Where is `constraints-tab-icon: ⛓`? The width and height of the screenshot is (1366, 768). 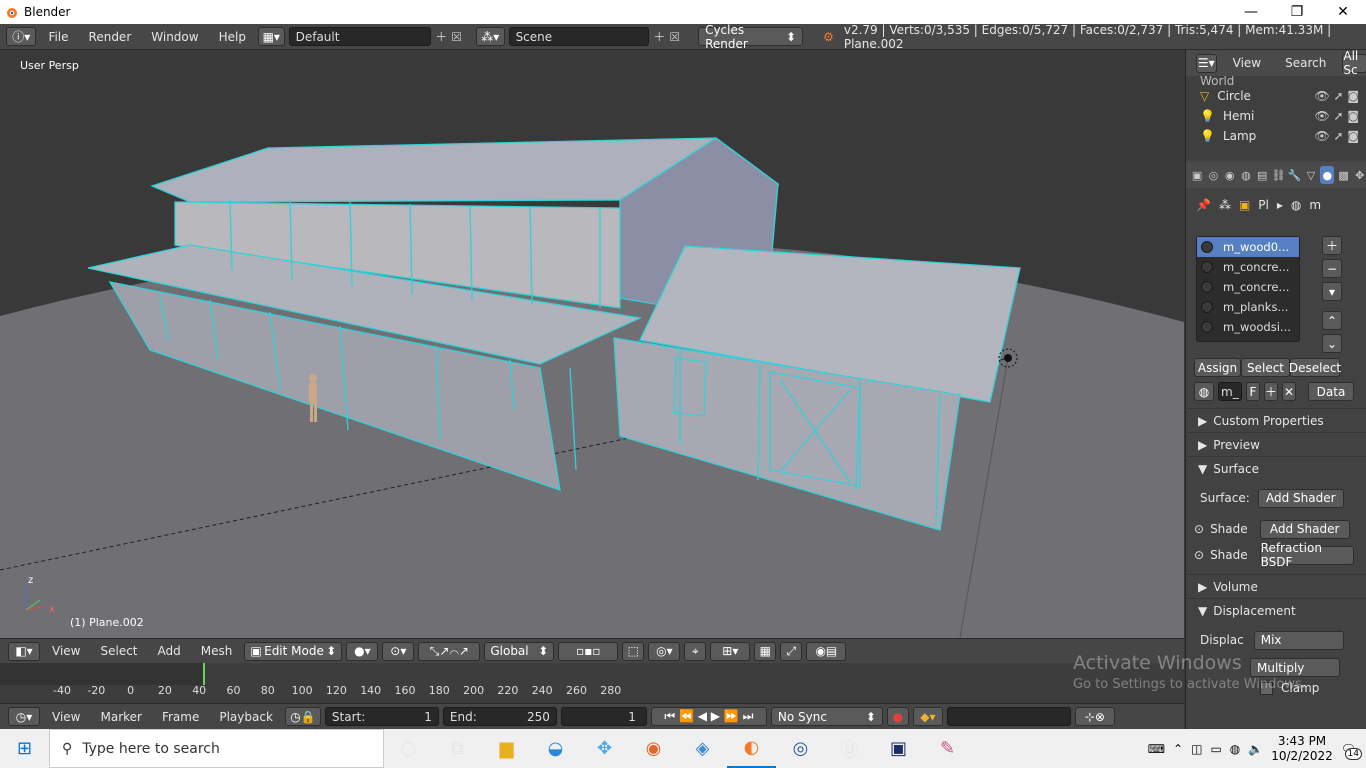 constraints-tab-icon: ⛓ is located at coordinates (1278, 175).